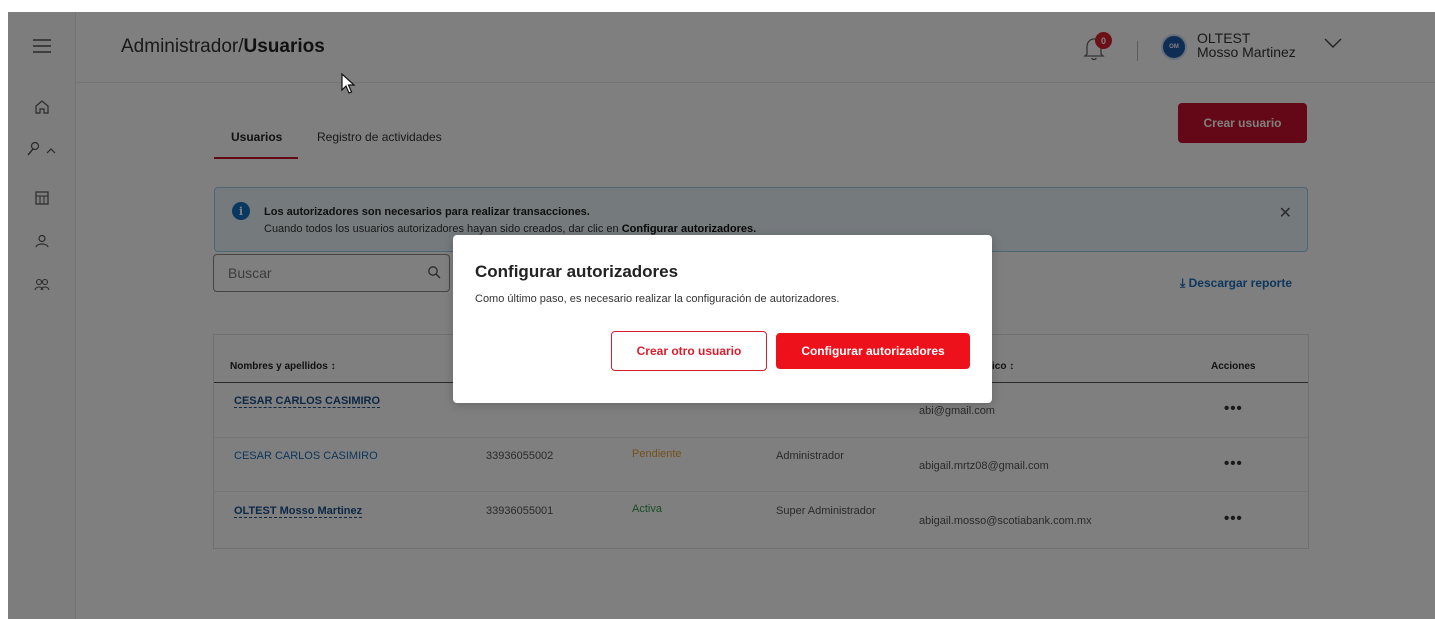 This screenshot has width=1435, height=619. What do you see at coordinates (873, 351) in the screenshot?
I see `configure-authorizers-button: Configurar autorizadores` at bounding box center [873, 351].